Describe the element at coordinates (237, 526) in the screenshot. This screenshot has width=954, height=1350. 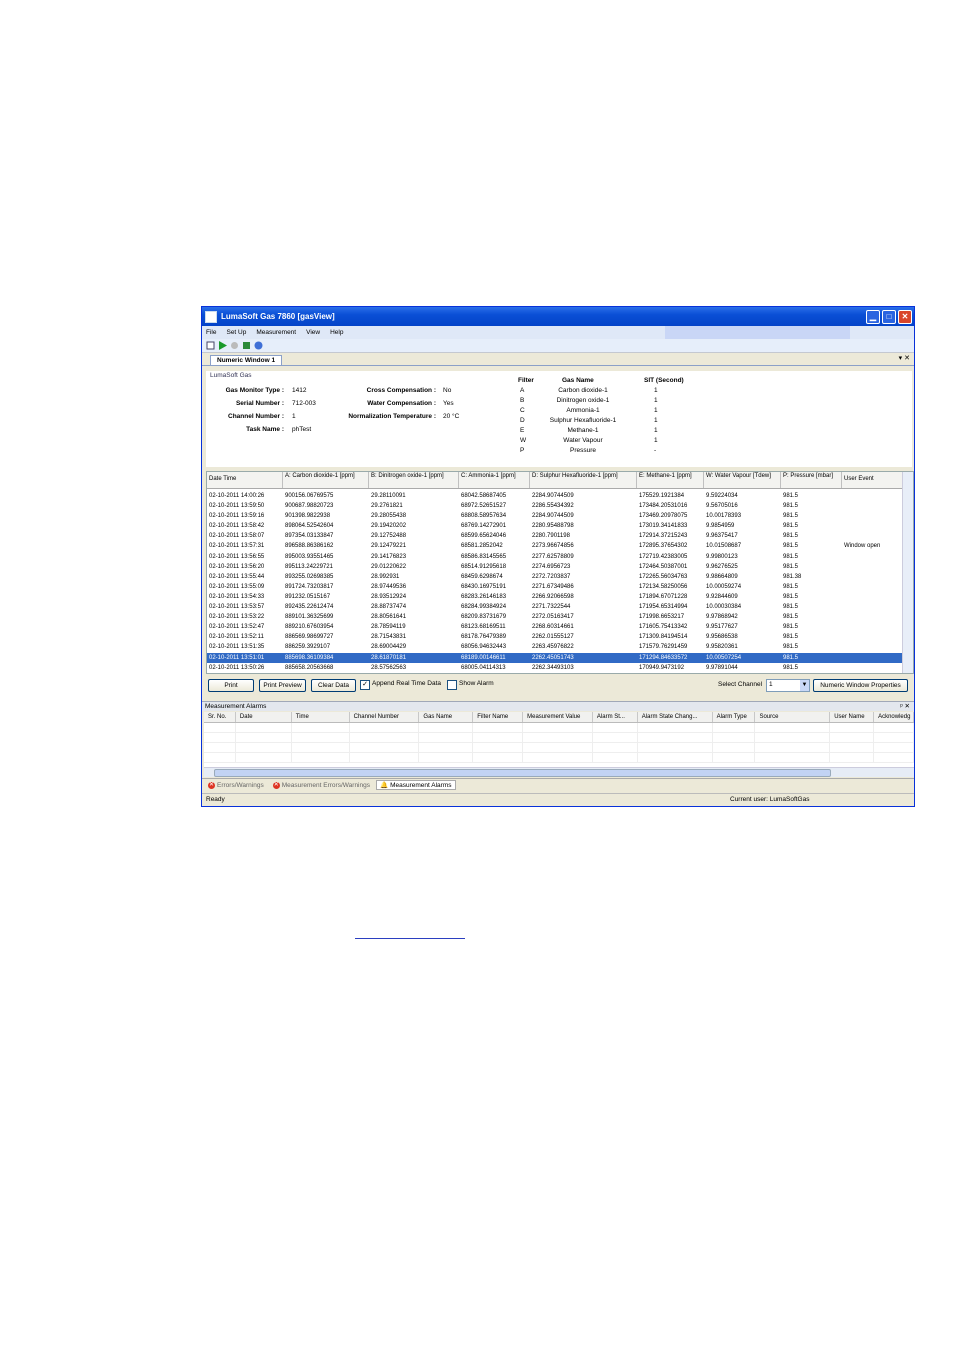
I see `table-cell: 02-10-2011 13:58:42` at that location.